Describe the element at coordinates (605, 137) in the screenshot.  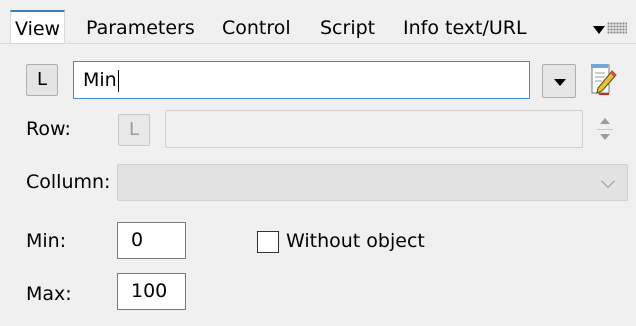
I see `spin-down-icon` at that location.